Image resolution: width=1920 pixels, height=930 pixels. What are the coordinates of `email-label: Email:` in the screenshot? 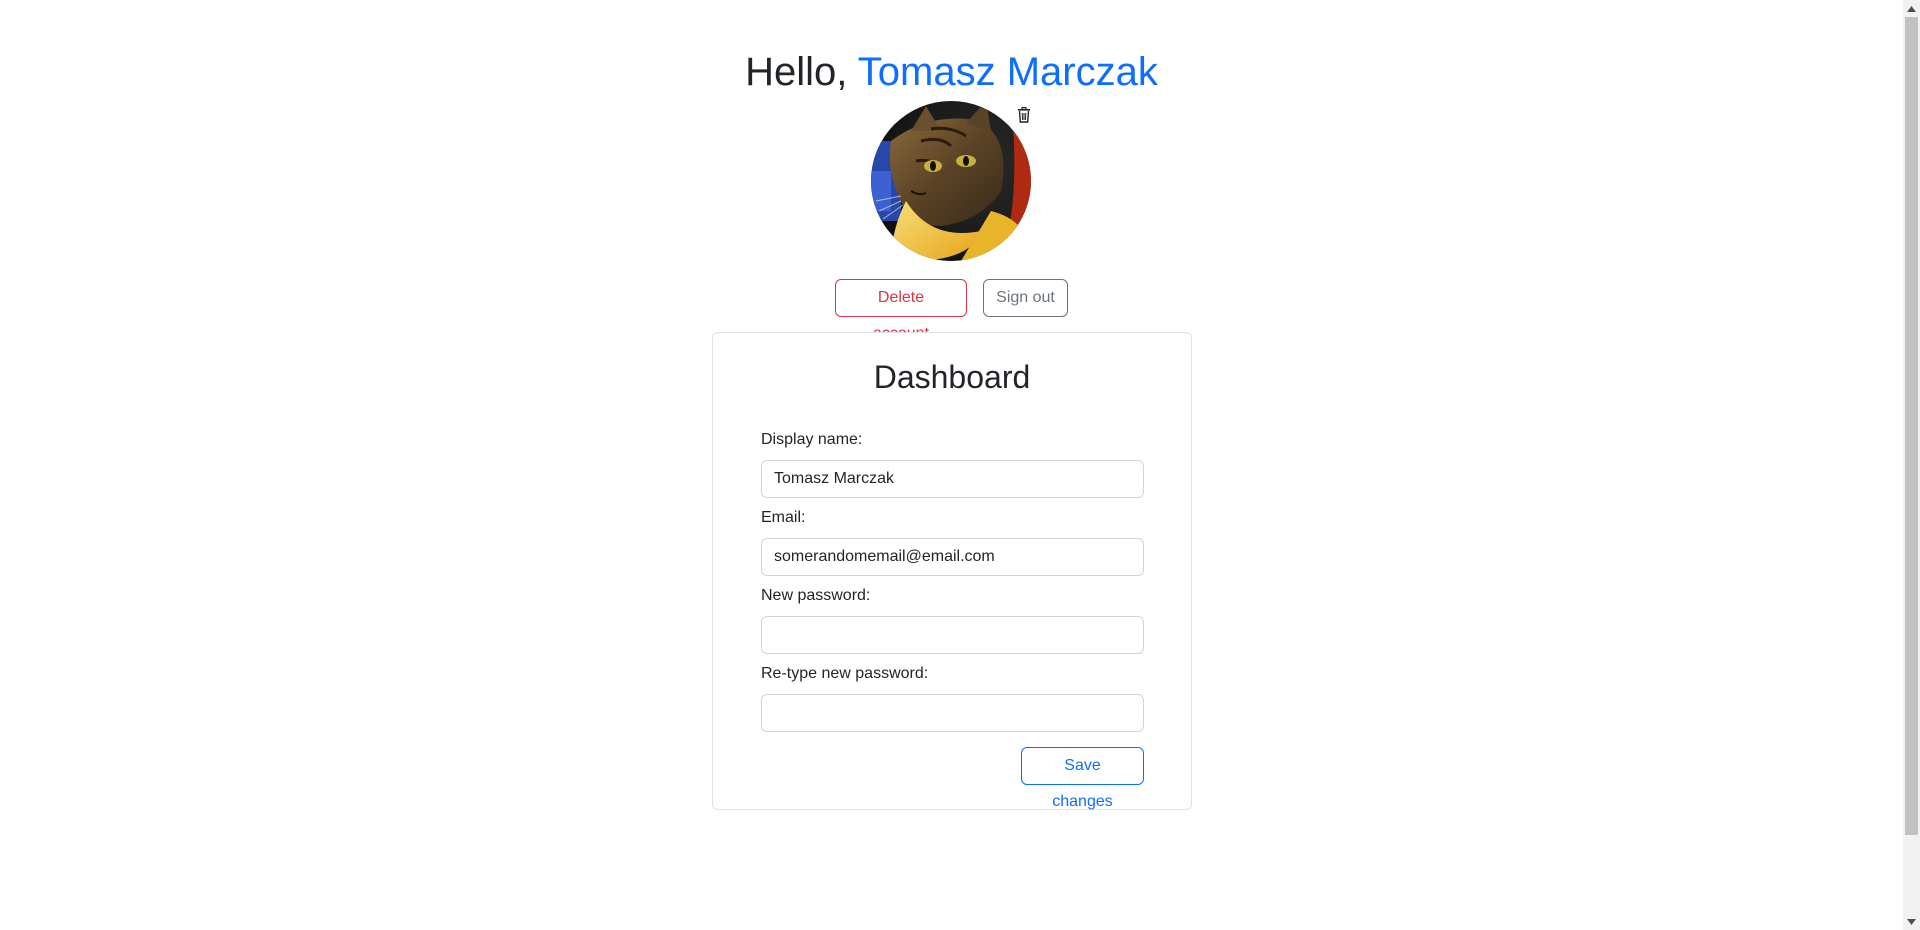 It's located at (783, 517).